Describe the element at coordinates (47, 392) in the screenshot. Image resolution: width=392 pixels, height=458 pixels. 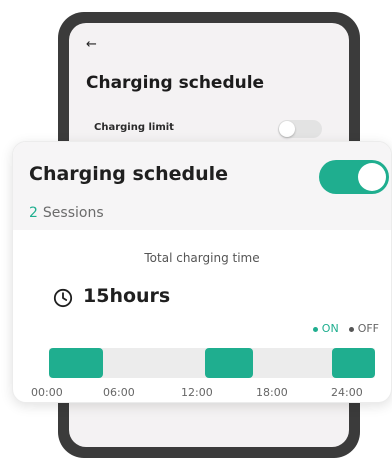
I see `timeline-tick-label: 00:00` at that location.